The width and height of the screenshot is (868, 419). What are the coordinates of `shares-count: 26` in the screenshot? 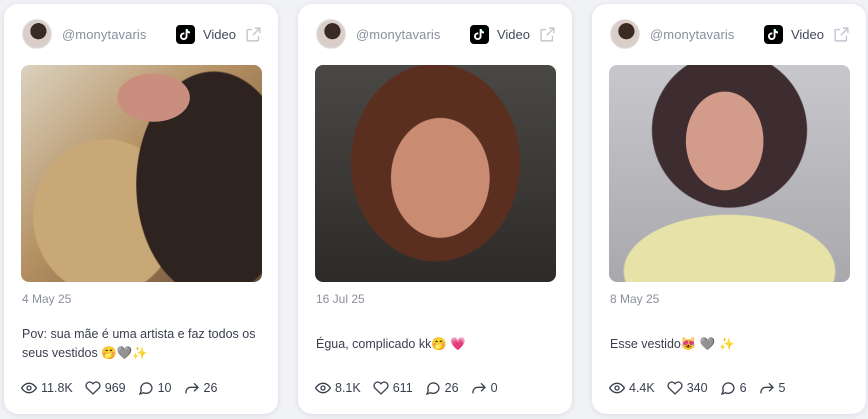 It's located at (210, 388).